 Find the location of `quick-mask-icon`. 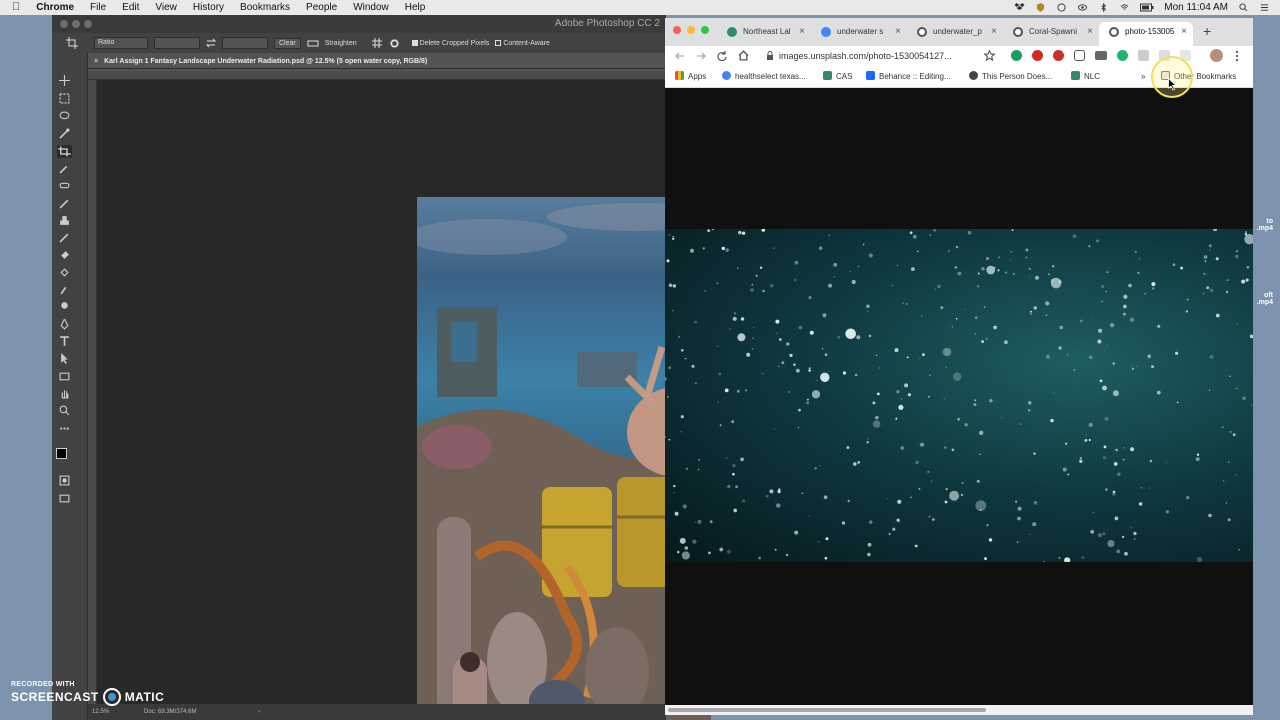

quick-mask-icon is located at coordinates (64, 480).